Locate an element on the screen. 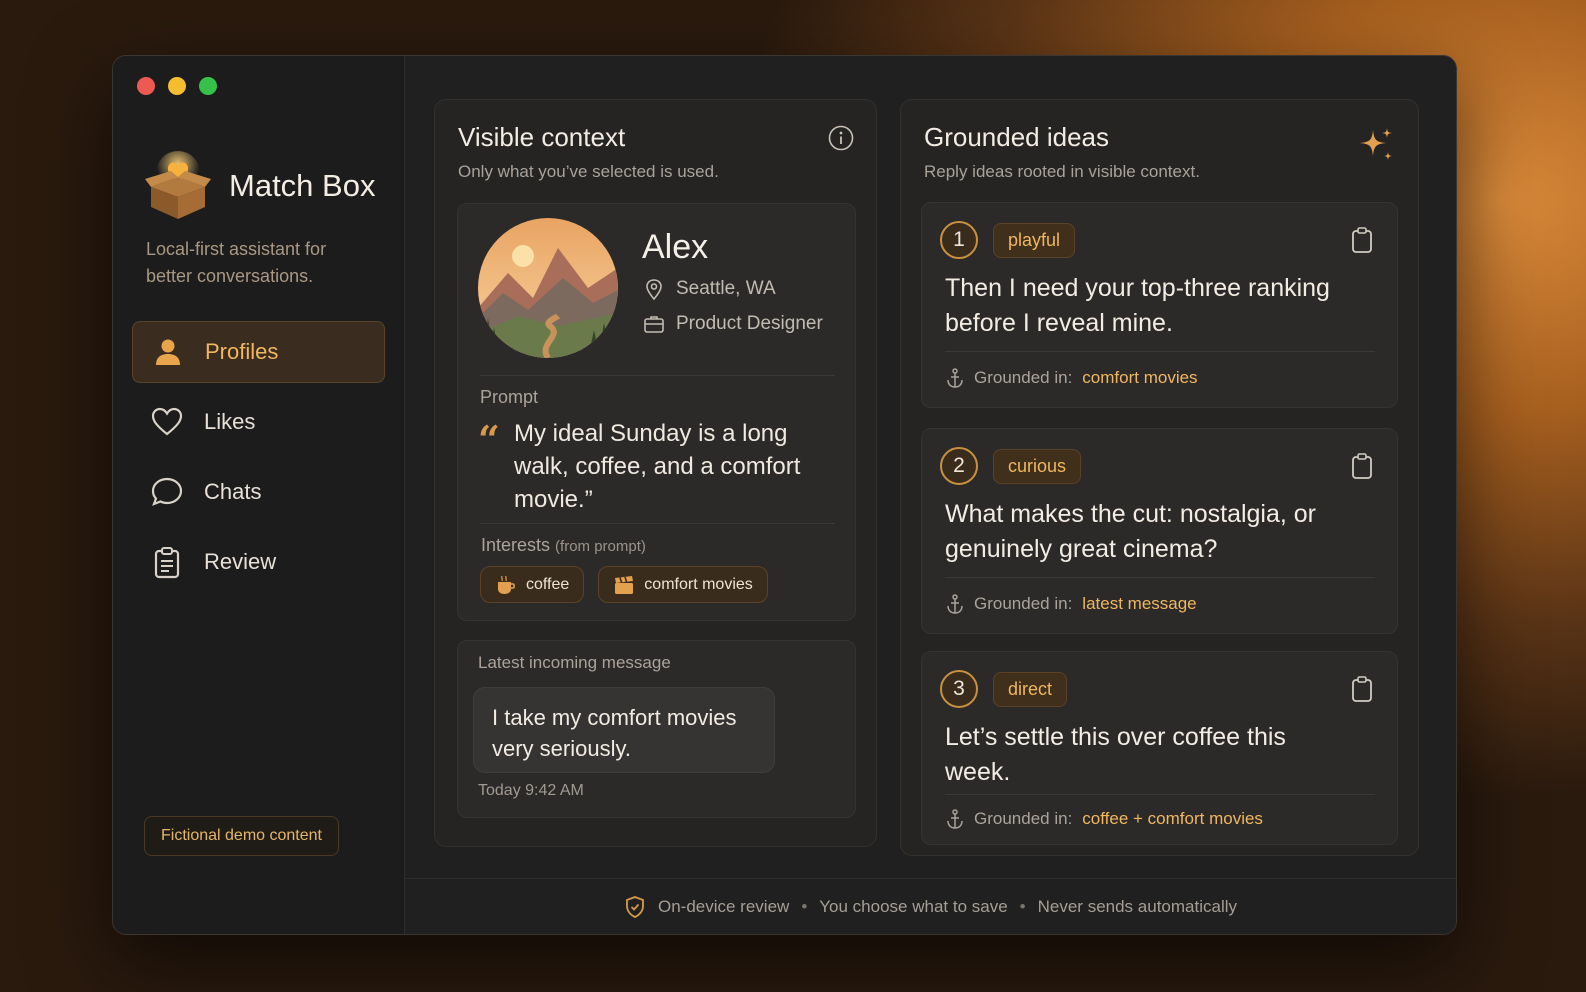 The image size is (1586, 992). zoom-window-button is located at coordinates (208, 86).